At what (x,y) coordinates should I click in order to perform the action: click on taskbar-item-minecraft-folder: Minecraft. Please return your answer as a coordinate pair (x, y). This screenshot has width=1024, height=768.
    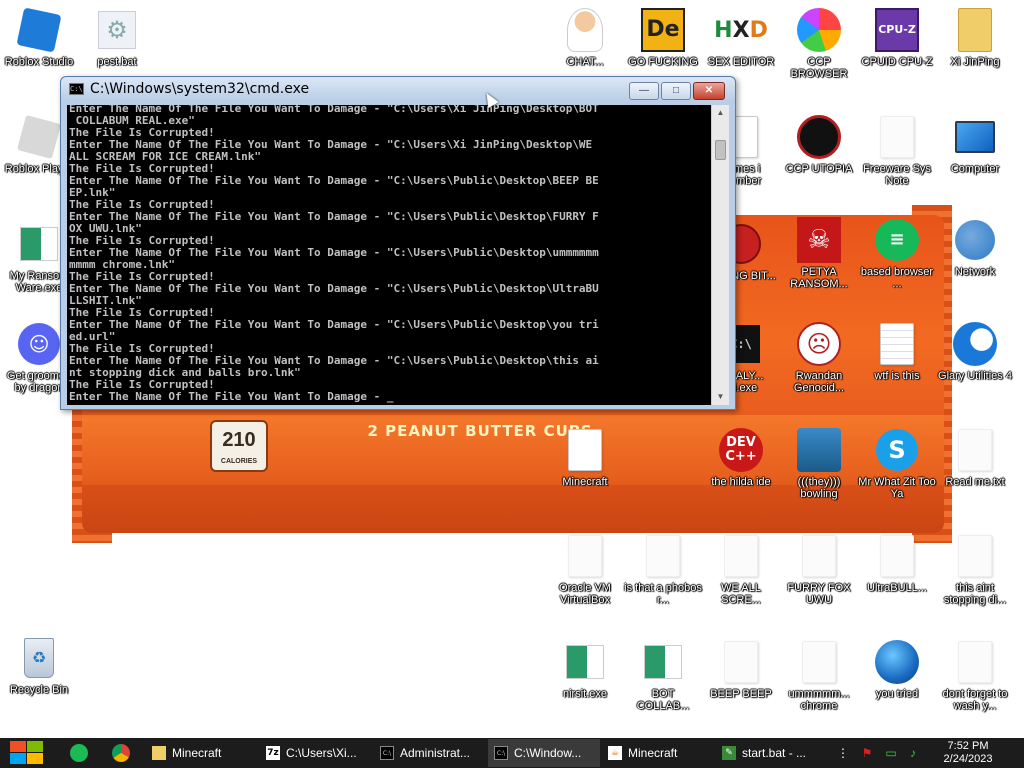
    Looking at the image, I should click on (200, 753).